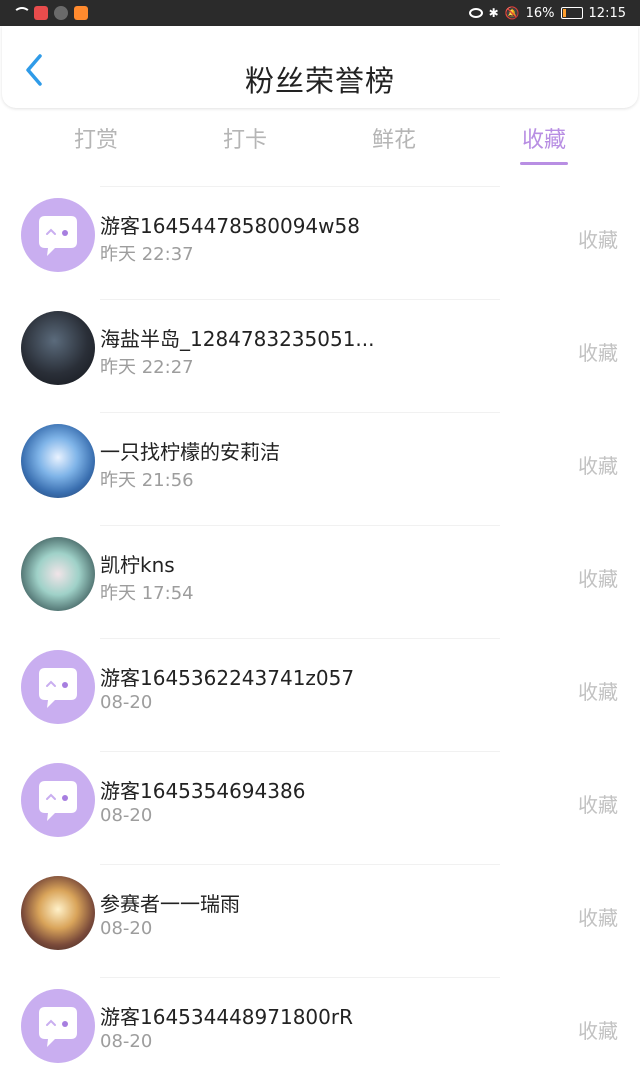 The height and width of the screenshot is (1066, 640). What do you see at coordinates (320, 242) in the screenshot?
I see `list-item: 游客16454478580094w58 昨天 22:37 收藏` at bounding box center [320, 242].